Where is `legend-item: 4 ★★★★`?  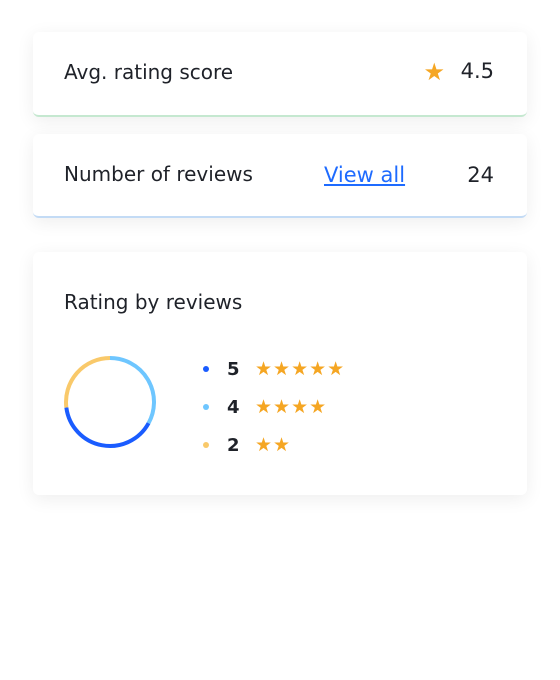
legend-item: 4 ★★★★ is located at coordinates (274, 407).